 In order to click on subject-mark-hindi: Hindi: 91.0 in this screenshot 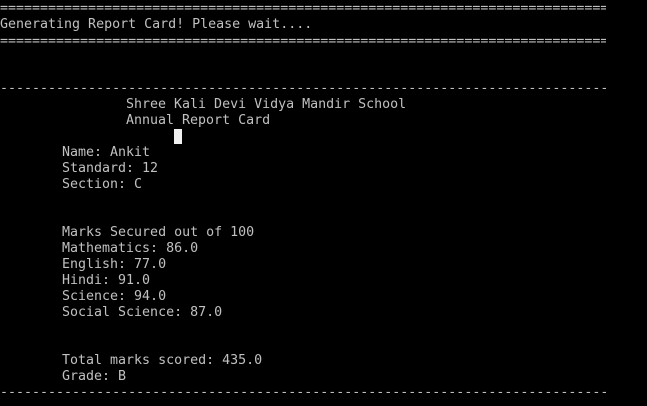, I will do `click(106, 280)`.